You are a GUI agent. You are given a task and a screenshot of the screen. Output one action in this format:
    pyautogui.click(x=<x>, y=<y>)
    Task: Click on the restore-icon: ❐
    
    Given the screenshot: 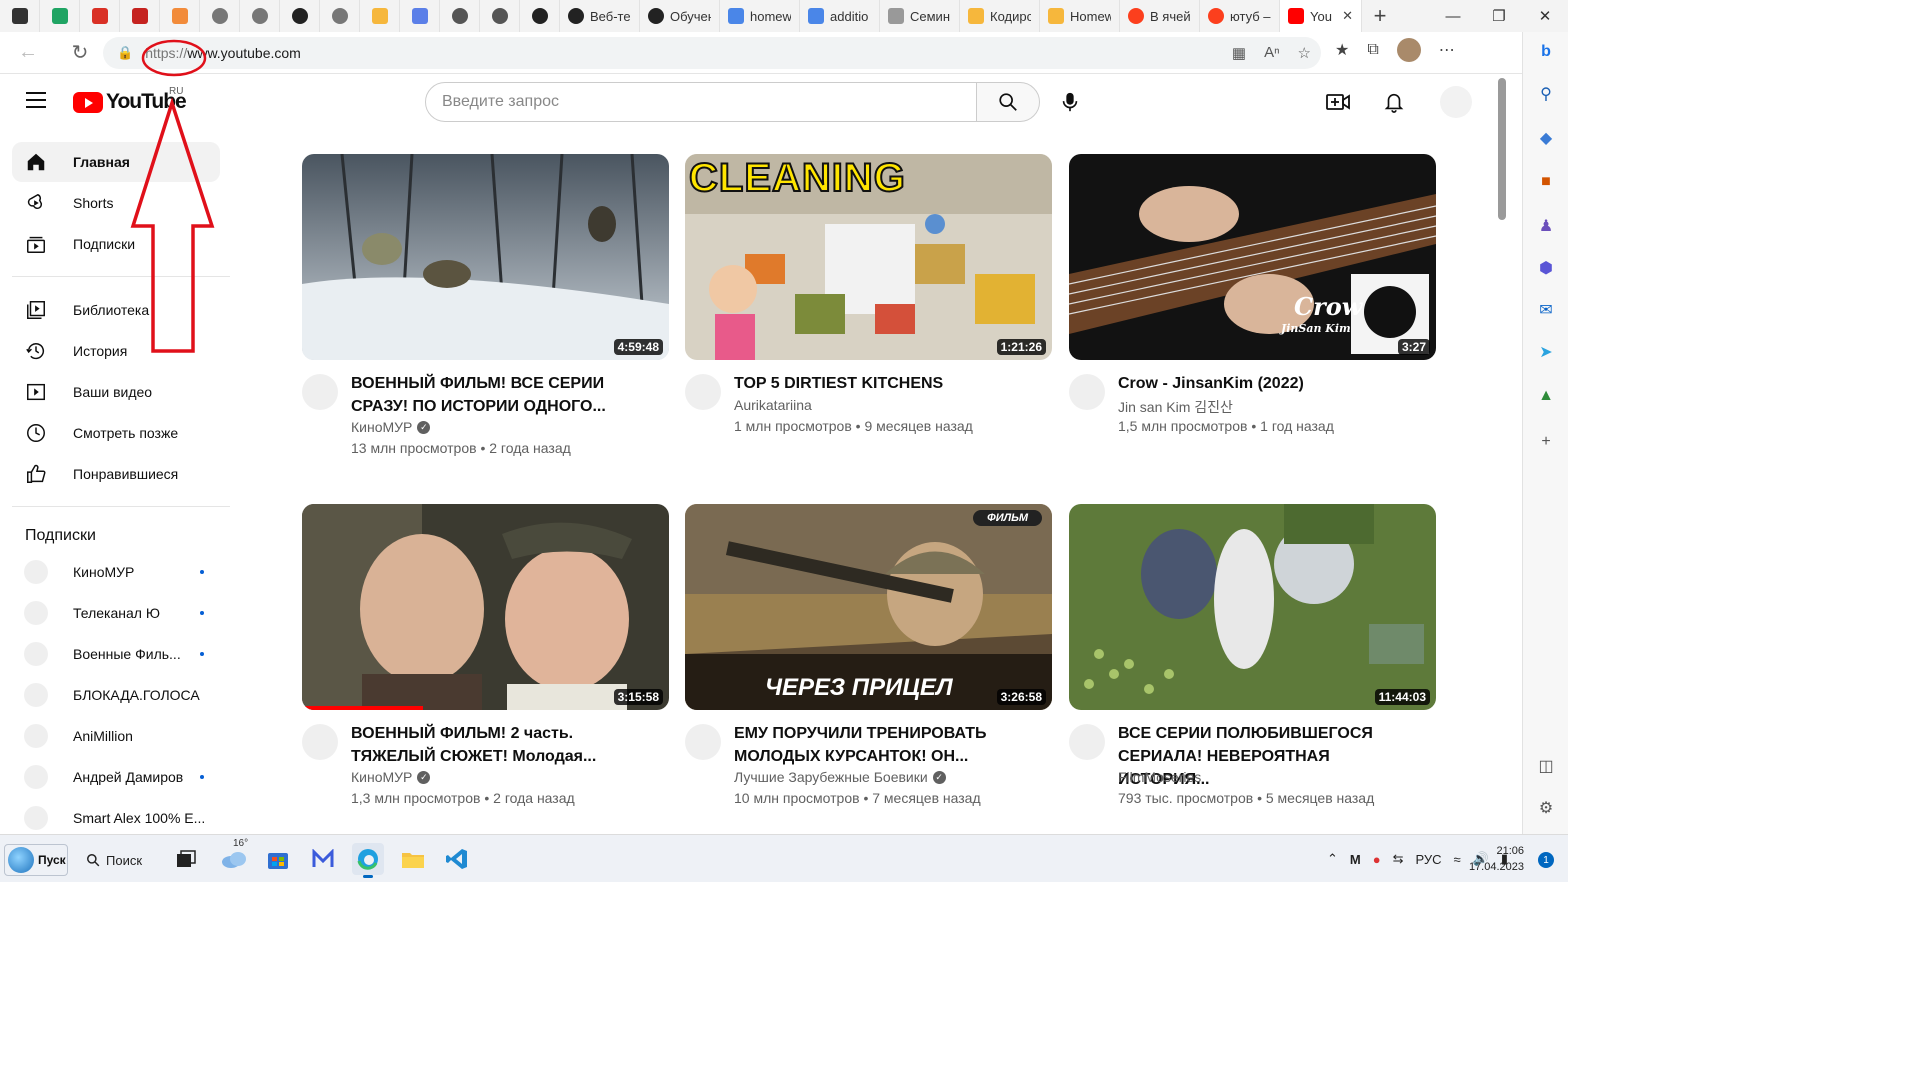 What is the action you would take?
    pyautogui.click(x=1499, y=16)
    